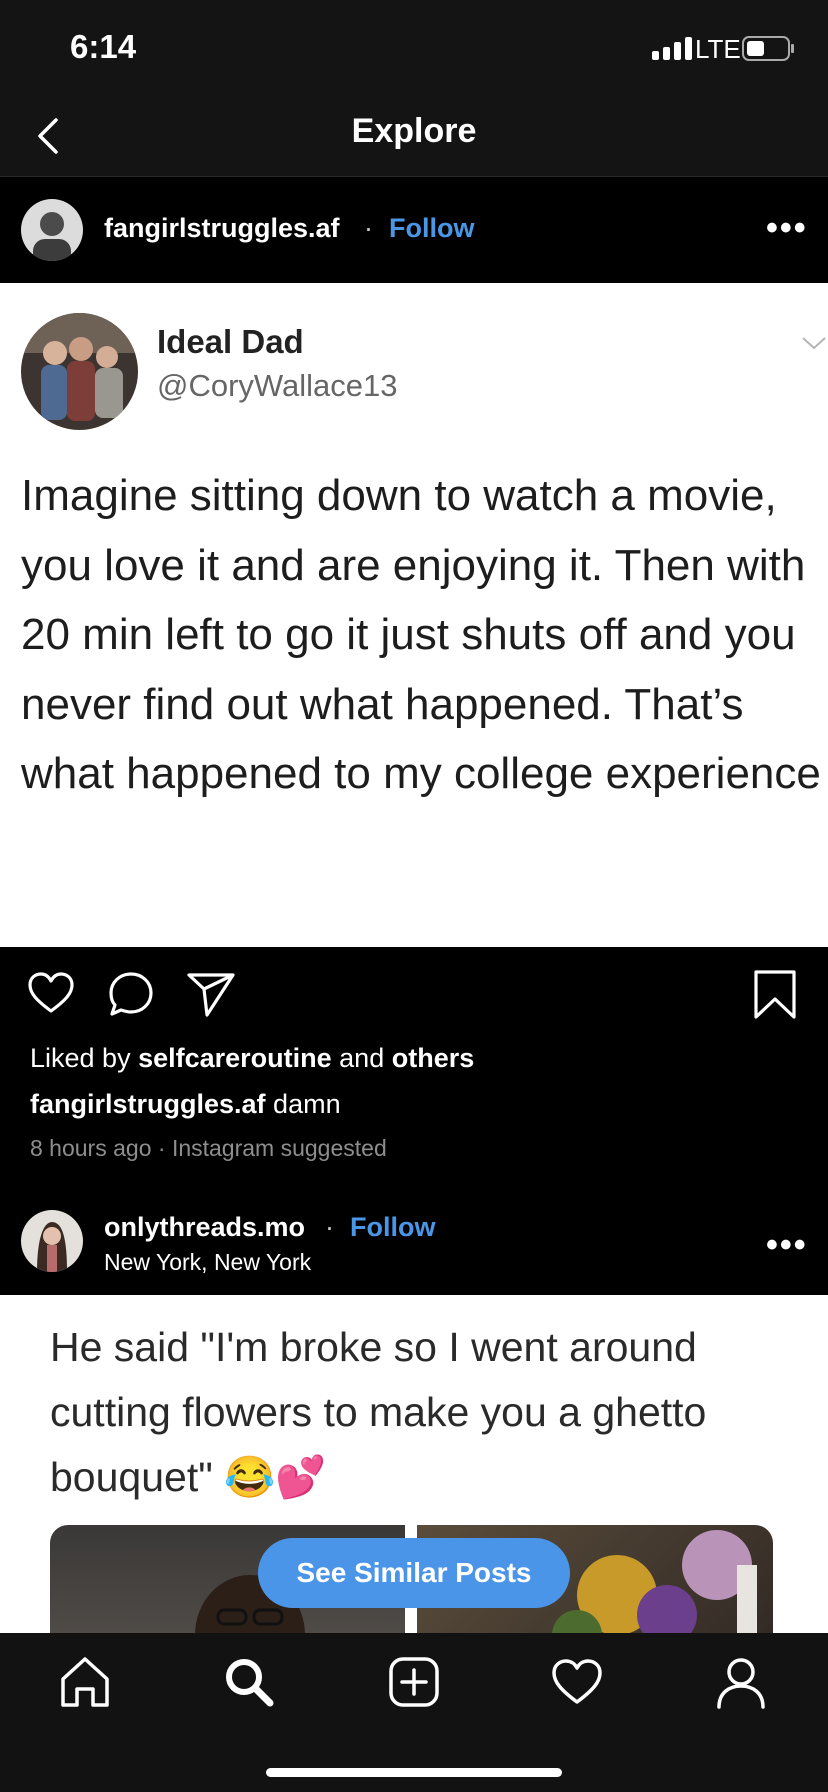 This screenshot has width=828, height=1792. What do you see at coordinates (230, 341) in the screenshot?
I see `tweet-author-name: Ideal Dad` at bounding box center [230, 341].